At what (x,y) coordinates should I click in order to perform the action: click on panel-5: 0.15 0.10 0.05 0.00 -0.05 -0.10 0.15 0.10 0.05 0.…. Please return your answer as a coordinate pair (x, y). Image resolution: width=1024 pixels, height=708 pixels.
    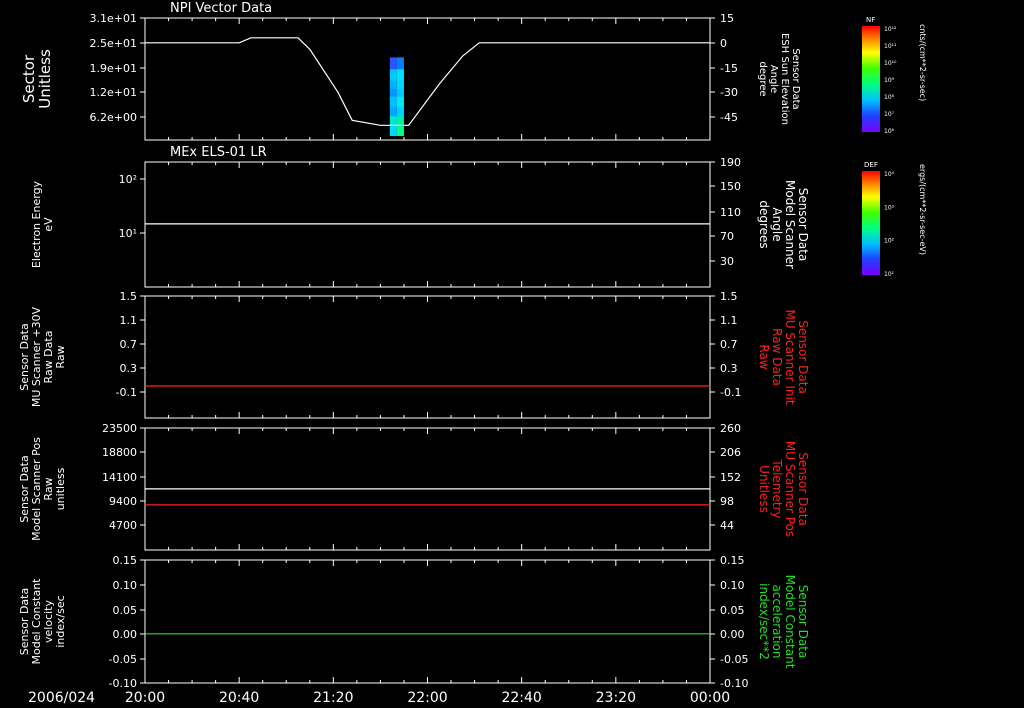
    Looking at the image, I should click on (414, 622).